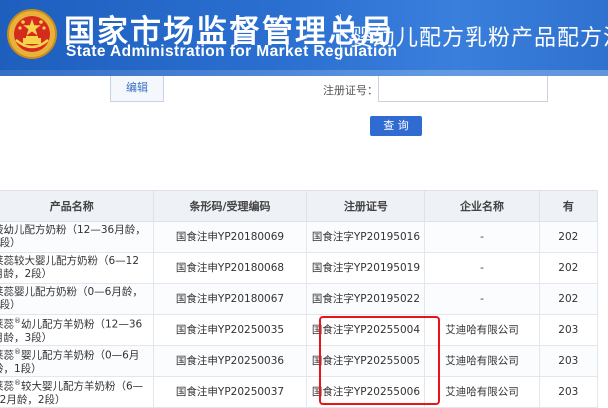  I want to click on edit-button: 编辑, so click(137, 89).